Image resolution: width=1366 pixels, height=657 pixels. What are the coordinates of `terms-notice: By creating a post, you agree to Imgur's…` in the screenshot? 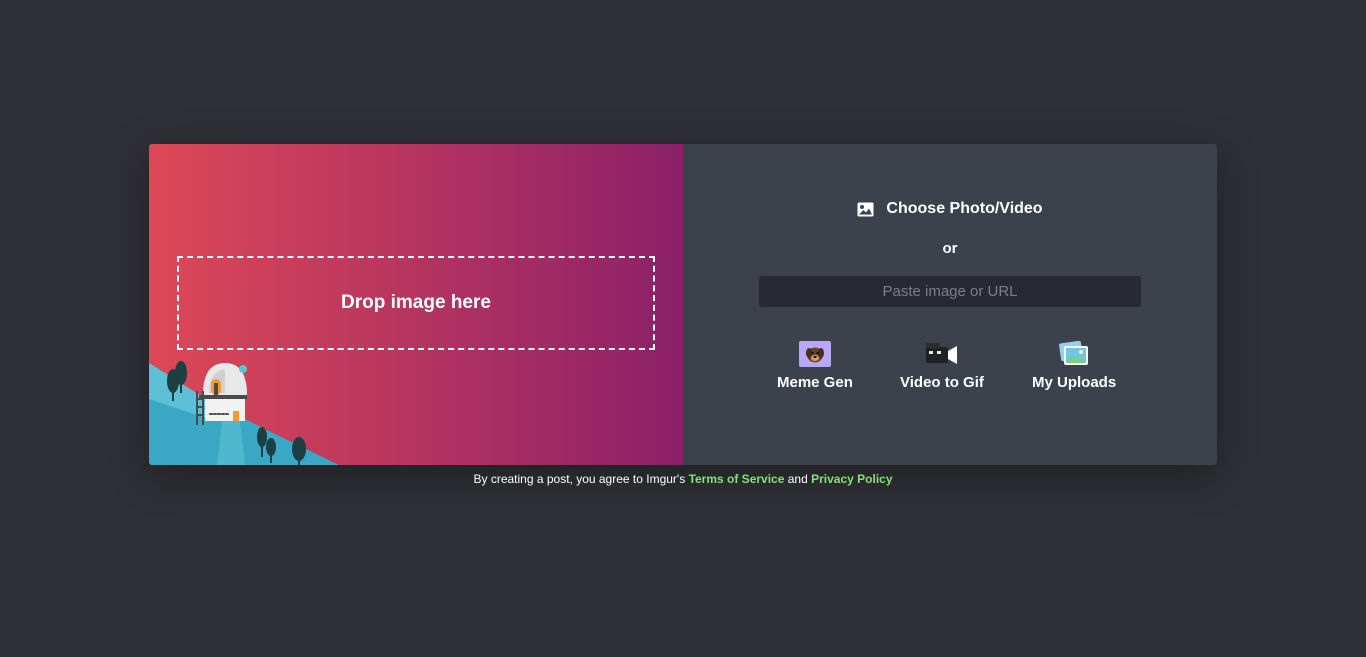 It's located at (683, 479).